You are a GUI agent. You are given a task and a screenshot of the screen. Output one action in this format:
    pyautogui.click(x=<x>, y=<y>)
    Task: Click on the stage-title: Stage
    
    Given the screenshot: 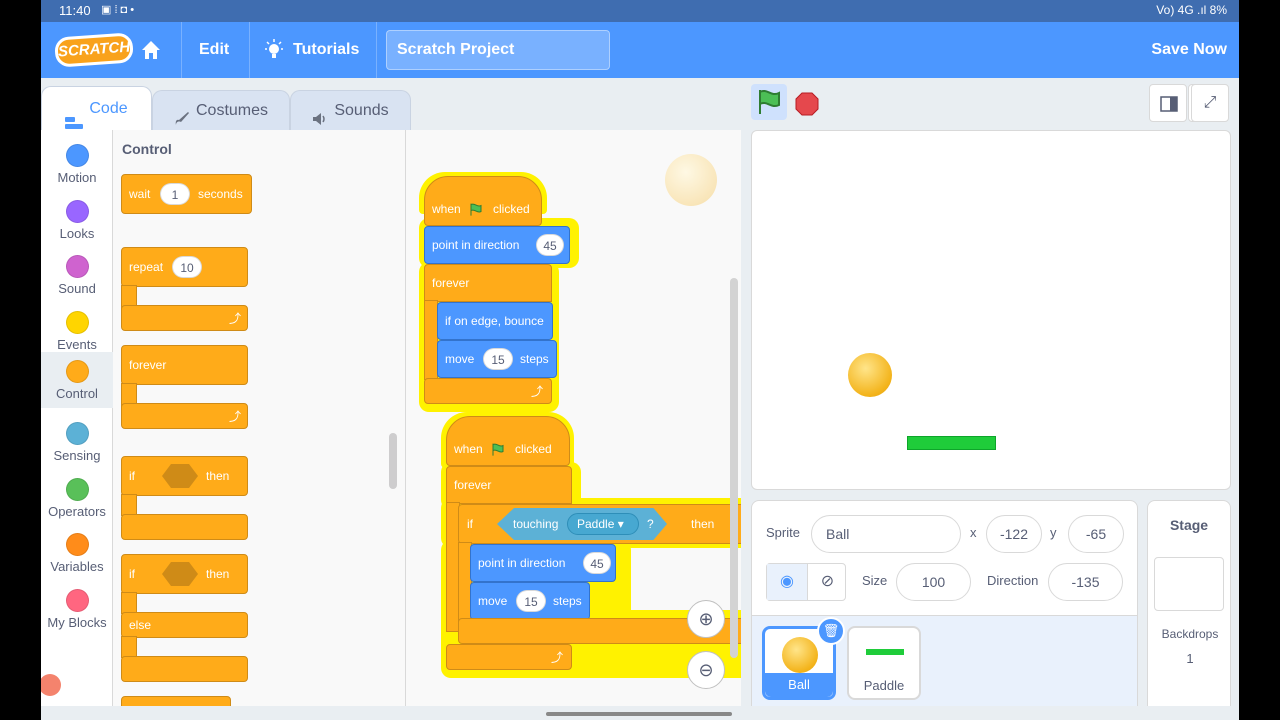 What is the action you would take?
    pyautogui.click(x=1189, y=525)
    